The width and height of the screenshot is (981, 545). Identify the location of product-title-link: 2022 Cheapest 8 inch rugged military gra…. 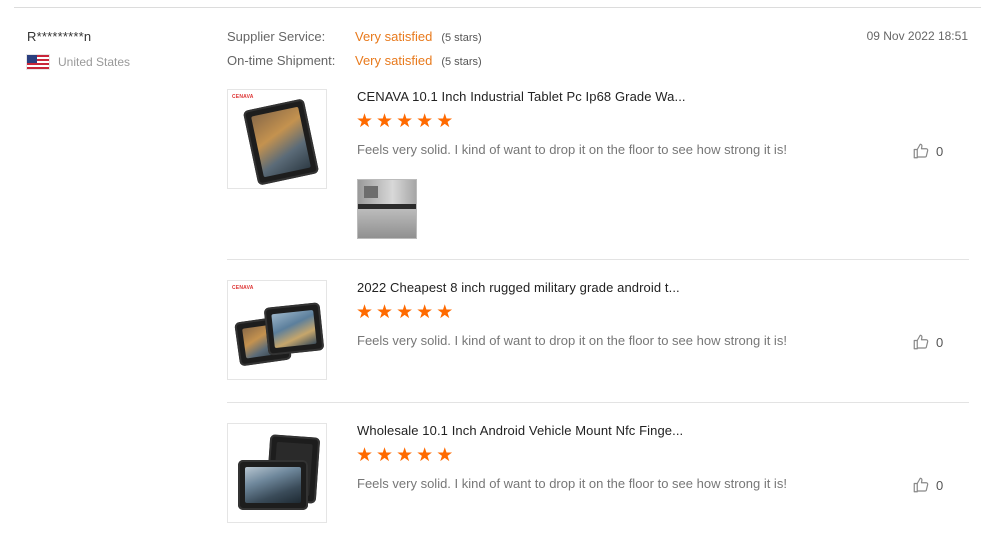
(518, 287).